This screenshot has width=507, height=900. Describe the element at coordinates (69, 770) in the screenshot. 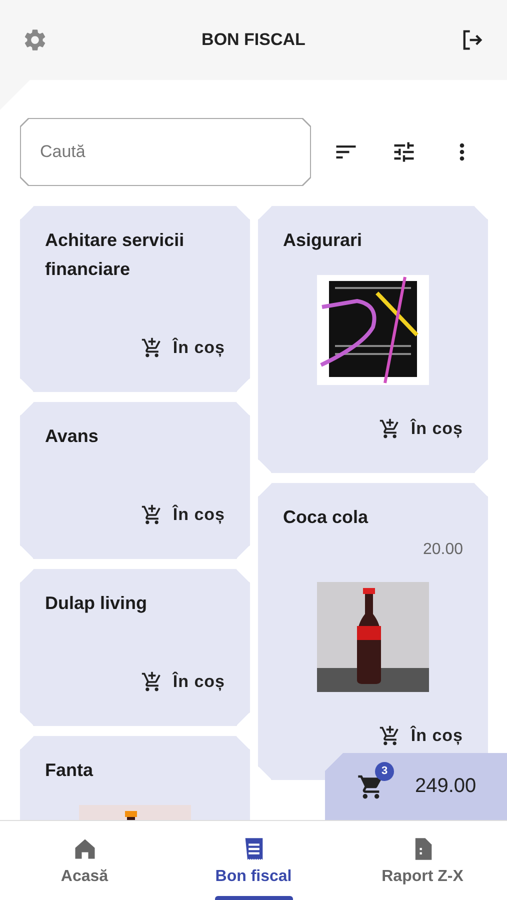

I see `product-title: Fanta` at that location.